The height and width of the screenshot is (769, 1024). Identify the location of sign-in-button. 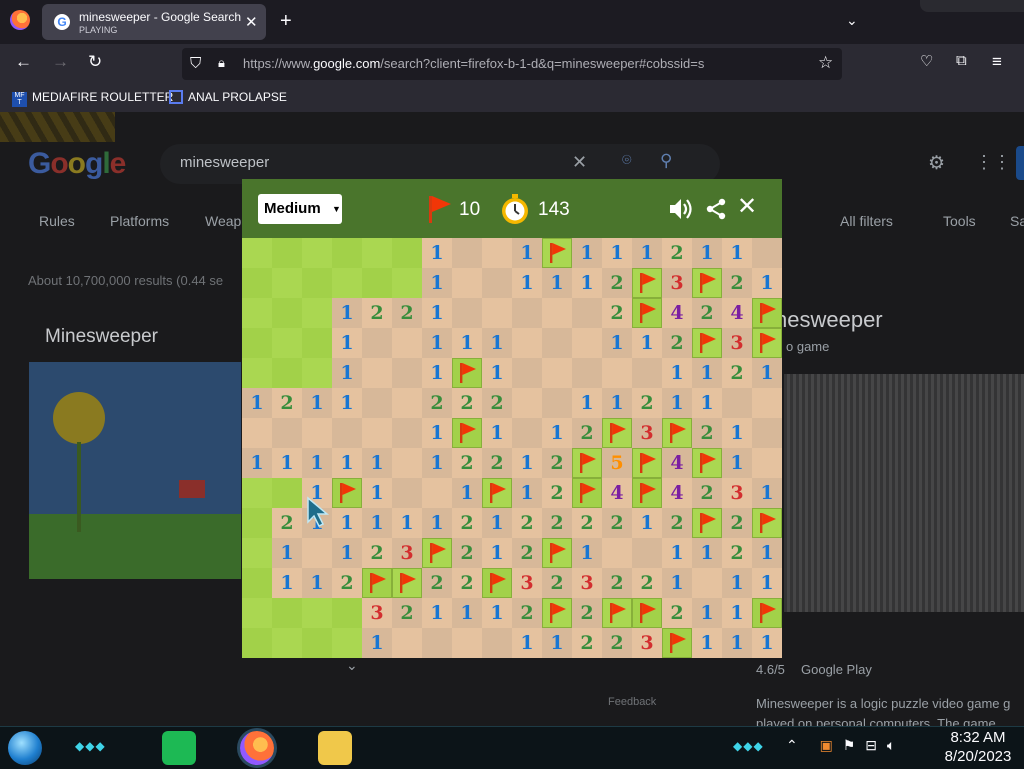
(1020, 163).